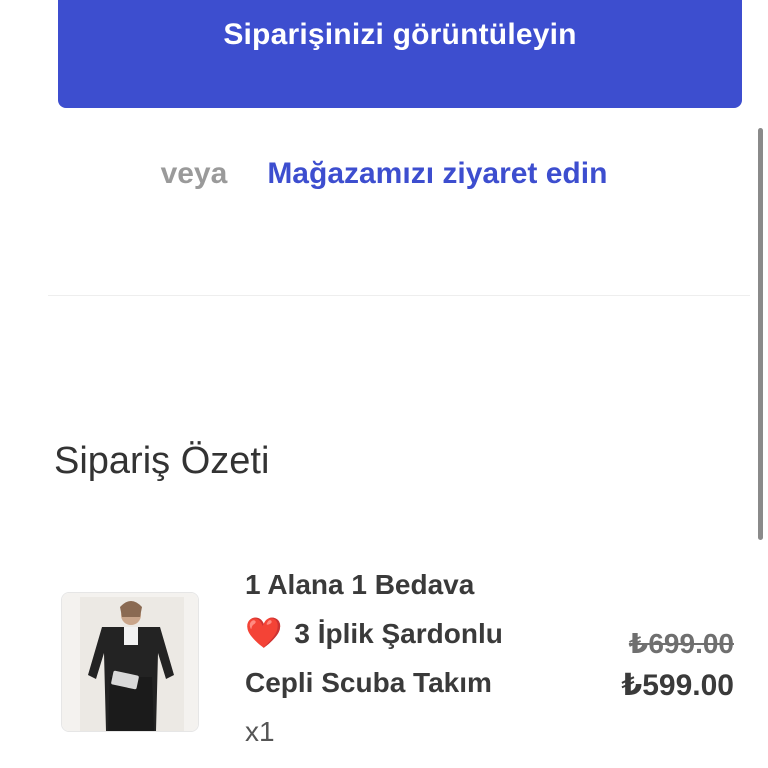  Describe the element at coordinates (760, 334) in the screenshot. I see `scrollbar` at that location.